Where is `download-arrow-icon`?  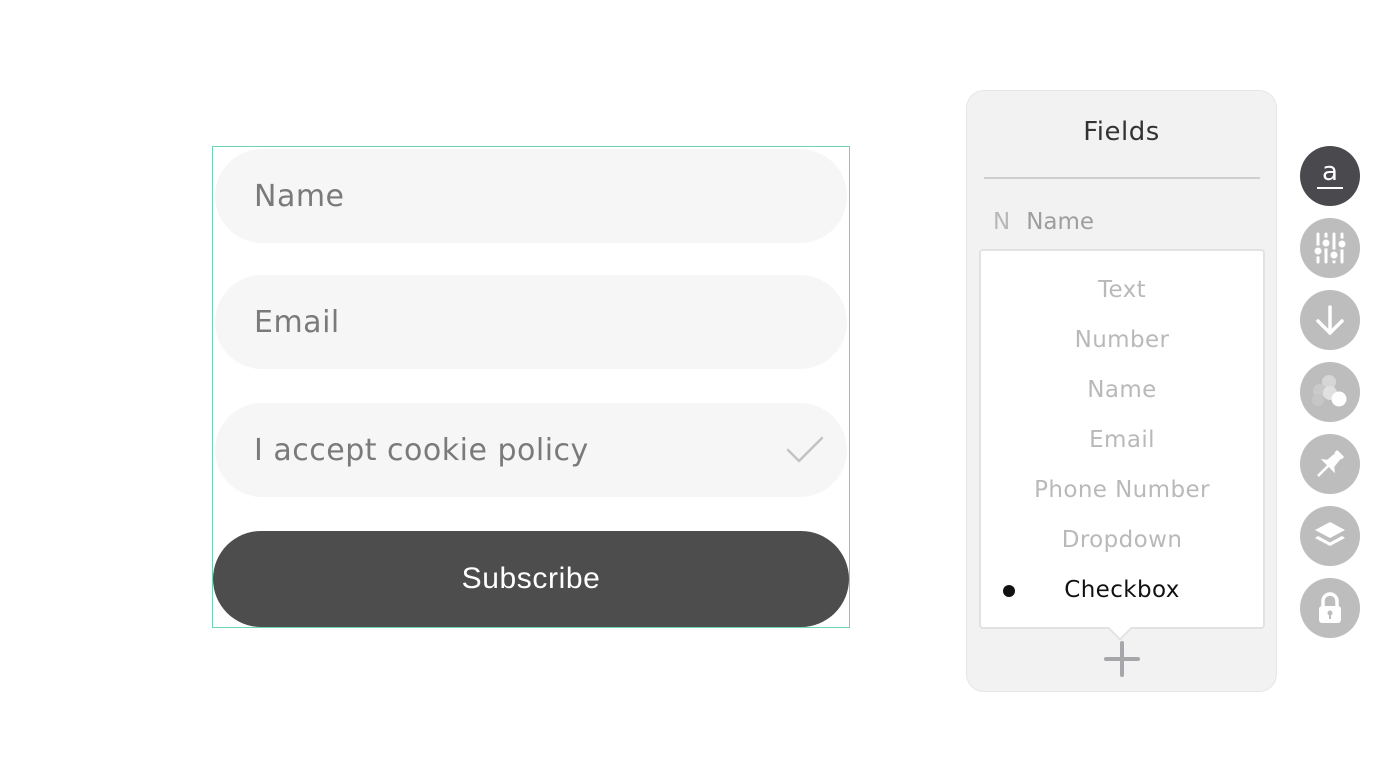
download-arrow-icon is located at coordinates (1330, 320).